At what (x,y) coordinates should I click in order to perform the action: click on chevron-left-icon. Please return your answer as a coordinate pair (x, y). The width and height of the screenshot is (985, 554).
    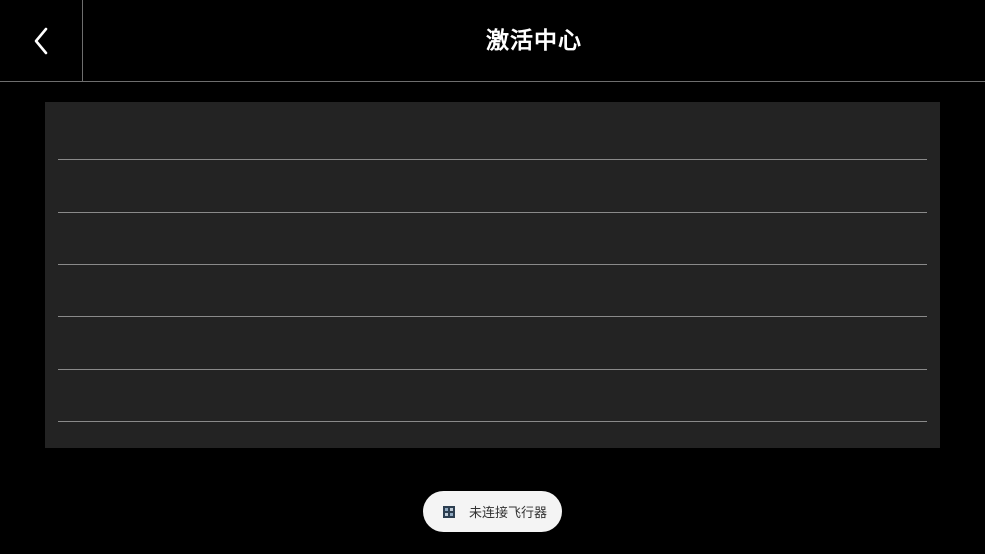
    Looking at the image, I should click on (41, 40).